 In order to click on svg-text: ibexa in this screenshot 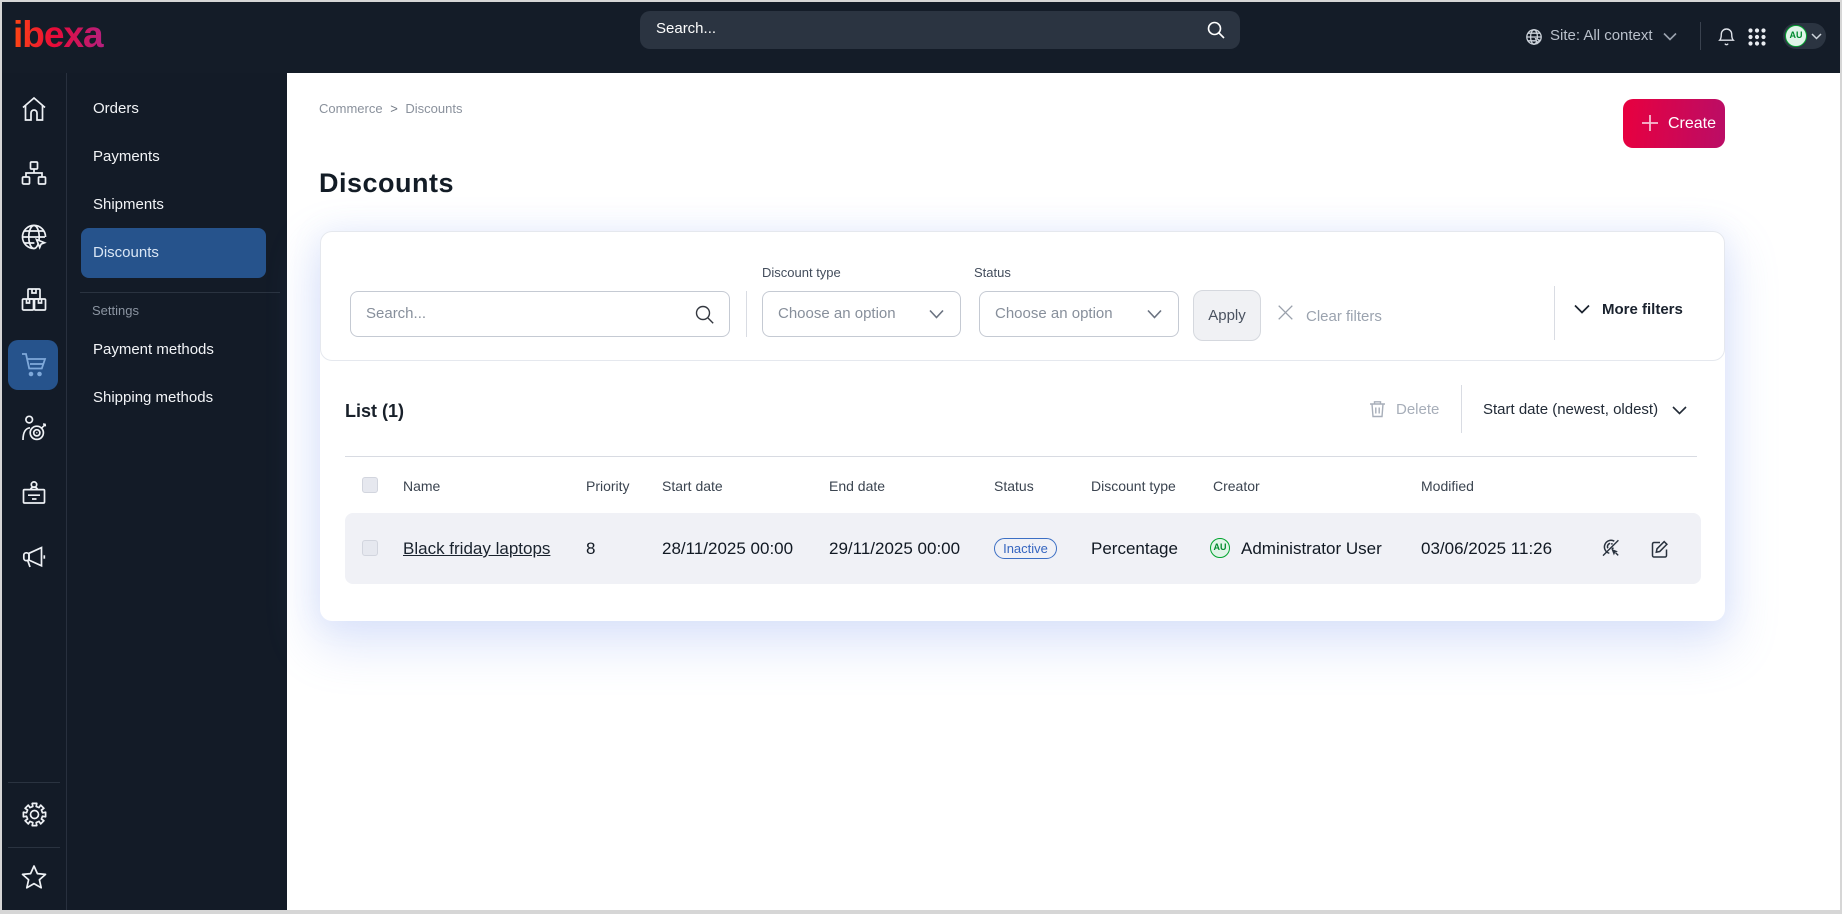, I will do `click(59, 34)`.